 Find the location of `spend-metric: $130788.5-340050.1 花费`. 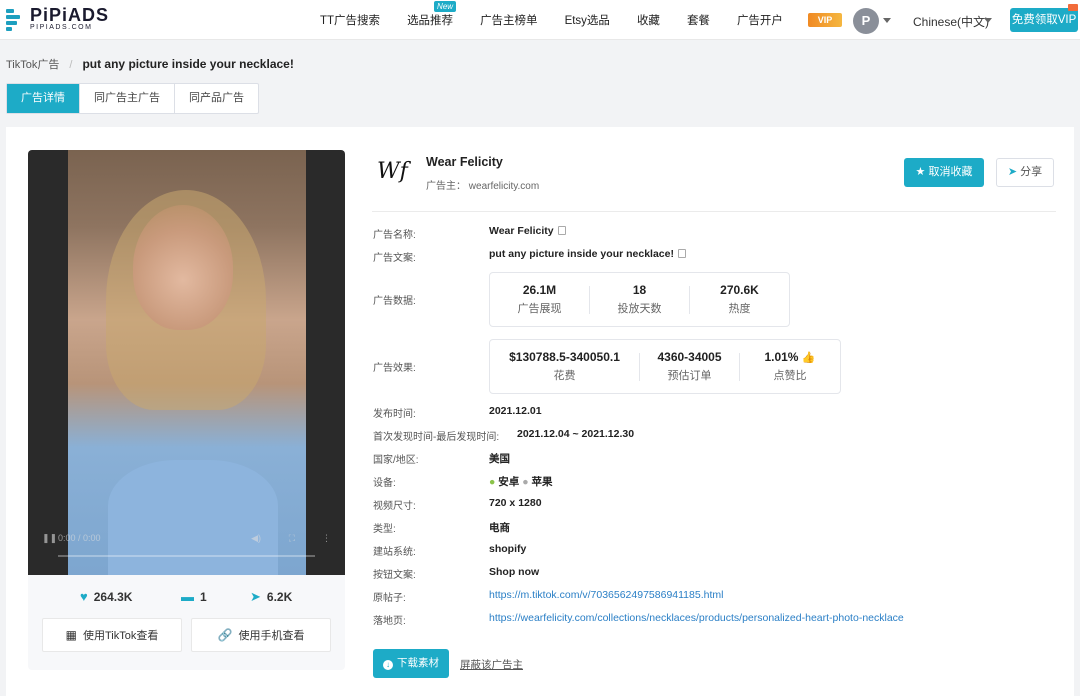

spend-metric: $130788.5-340050.1 花费 is located at coordinates (565, 366).